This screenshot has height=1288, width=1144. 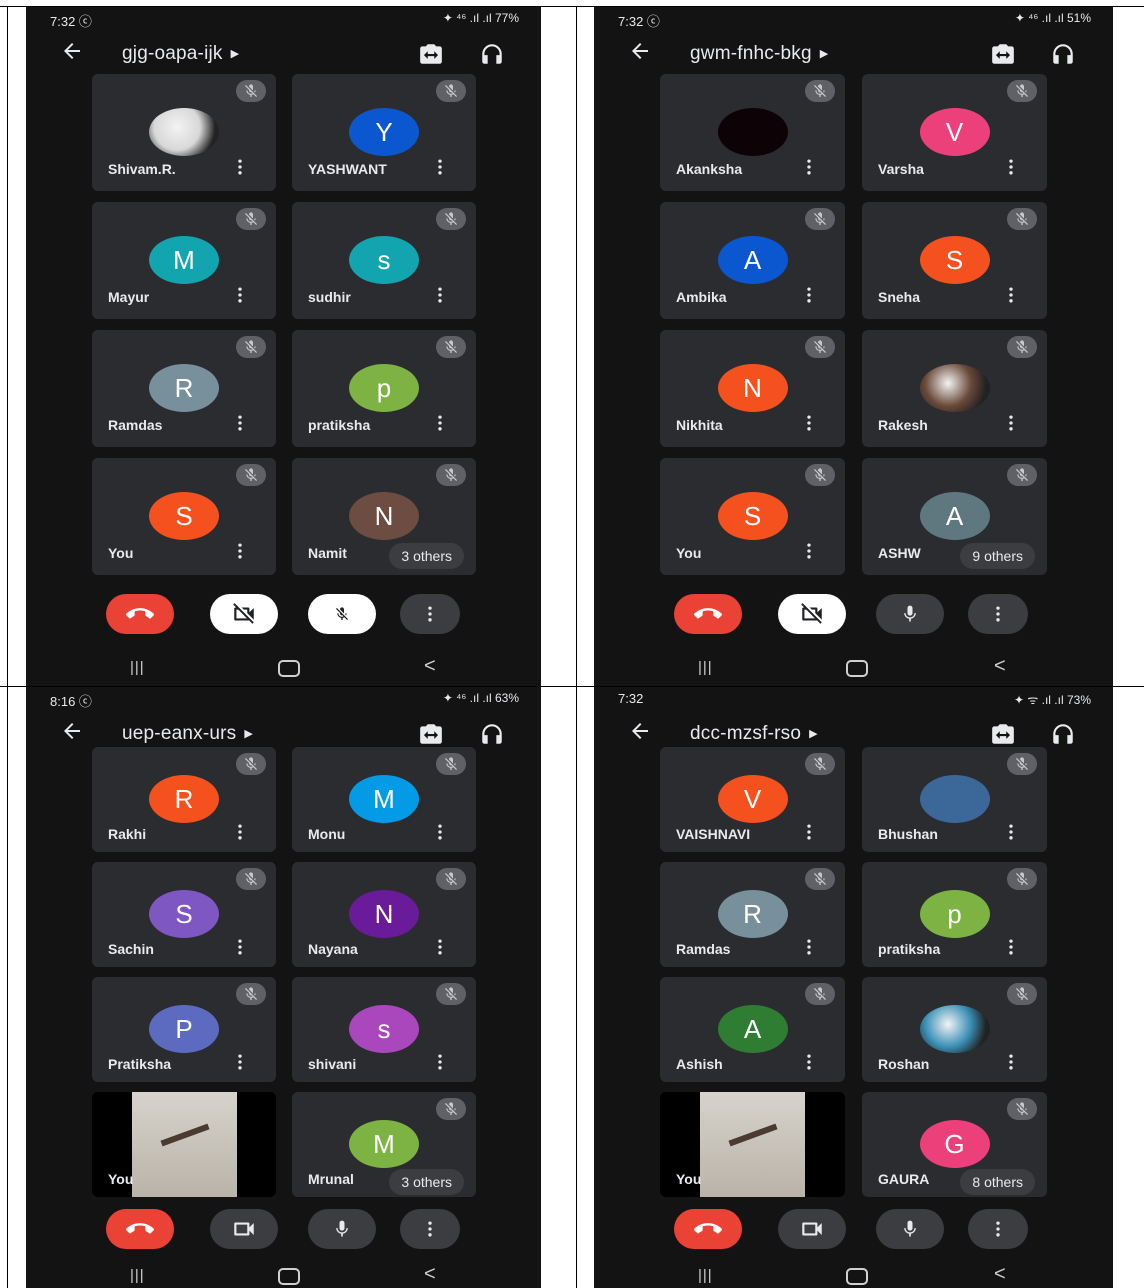 I want to click on participant-tile: Akanksha, so click(x=752, y=132).